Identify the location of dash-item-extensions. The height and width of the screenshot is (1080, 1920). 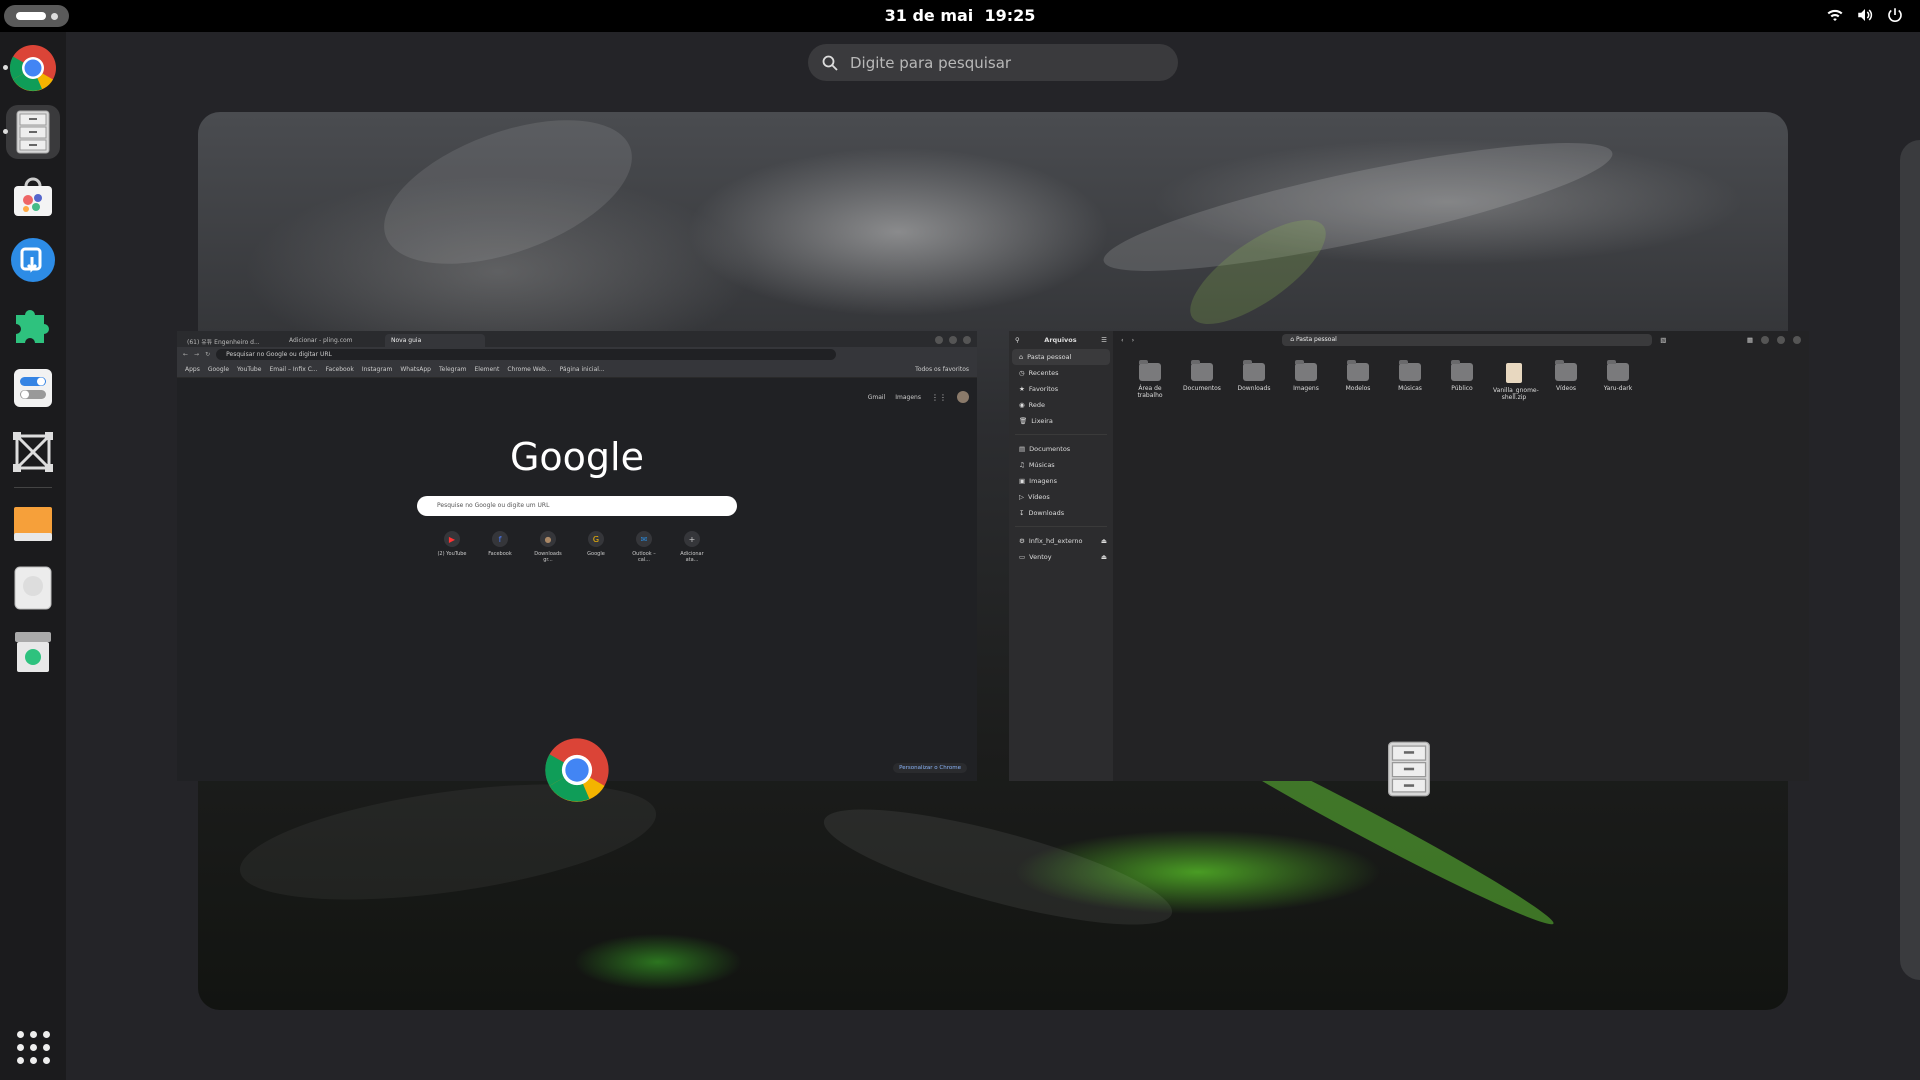
(33, 324).